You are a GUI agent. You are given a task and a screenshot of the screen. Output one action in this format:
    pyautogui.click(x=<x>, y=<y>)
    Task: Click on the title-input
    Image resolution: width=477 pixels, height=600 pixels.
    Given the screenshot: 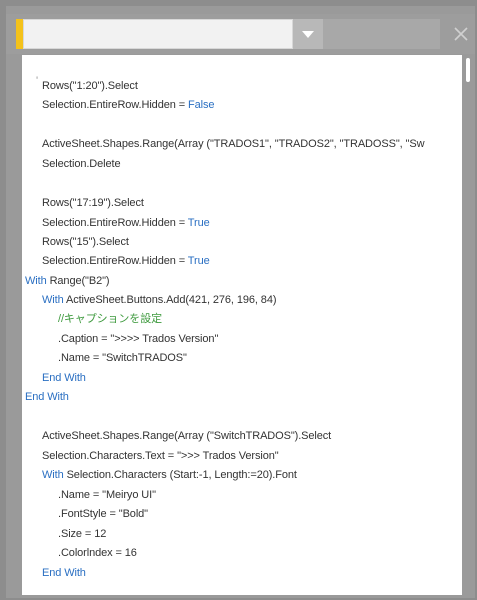 What is the action you would take?
    pyautogui.click(x=158, y=34)
    